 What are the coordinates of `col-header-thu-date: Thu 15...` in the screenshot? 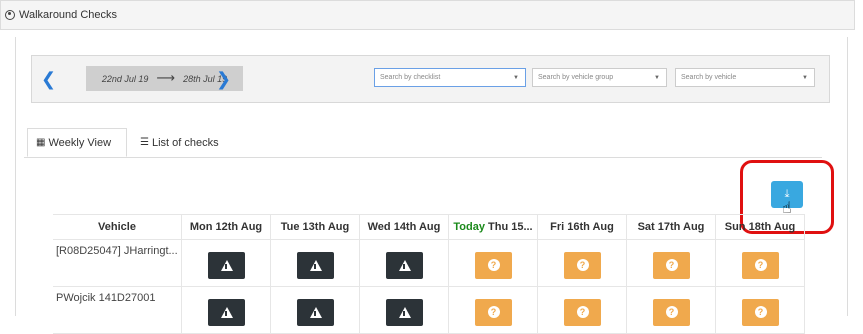 It's located at (510, 227).